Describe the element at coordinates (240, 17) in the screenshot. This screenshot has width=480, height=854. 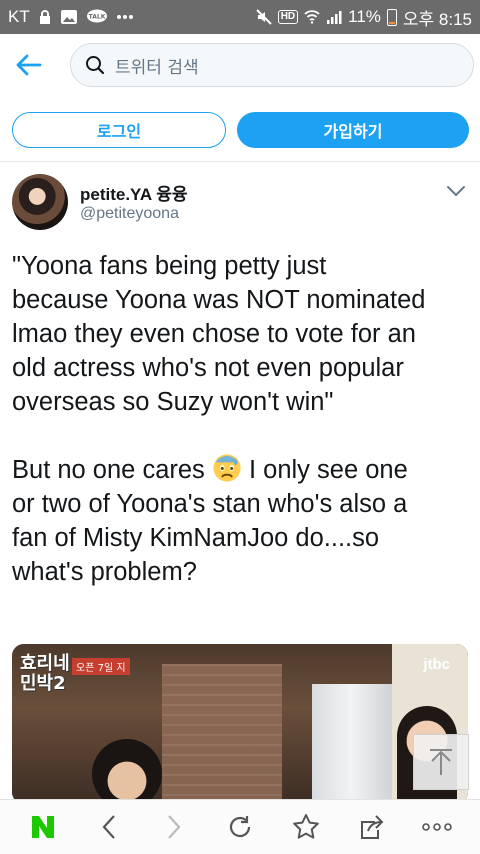
I see `status-bar: KT TALK HD 11% 오후 8:15` at that location.